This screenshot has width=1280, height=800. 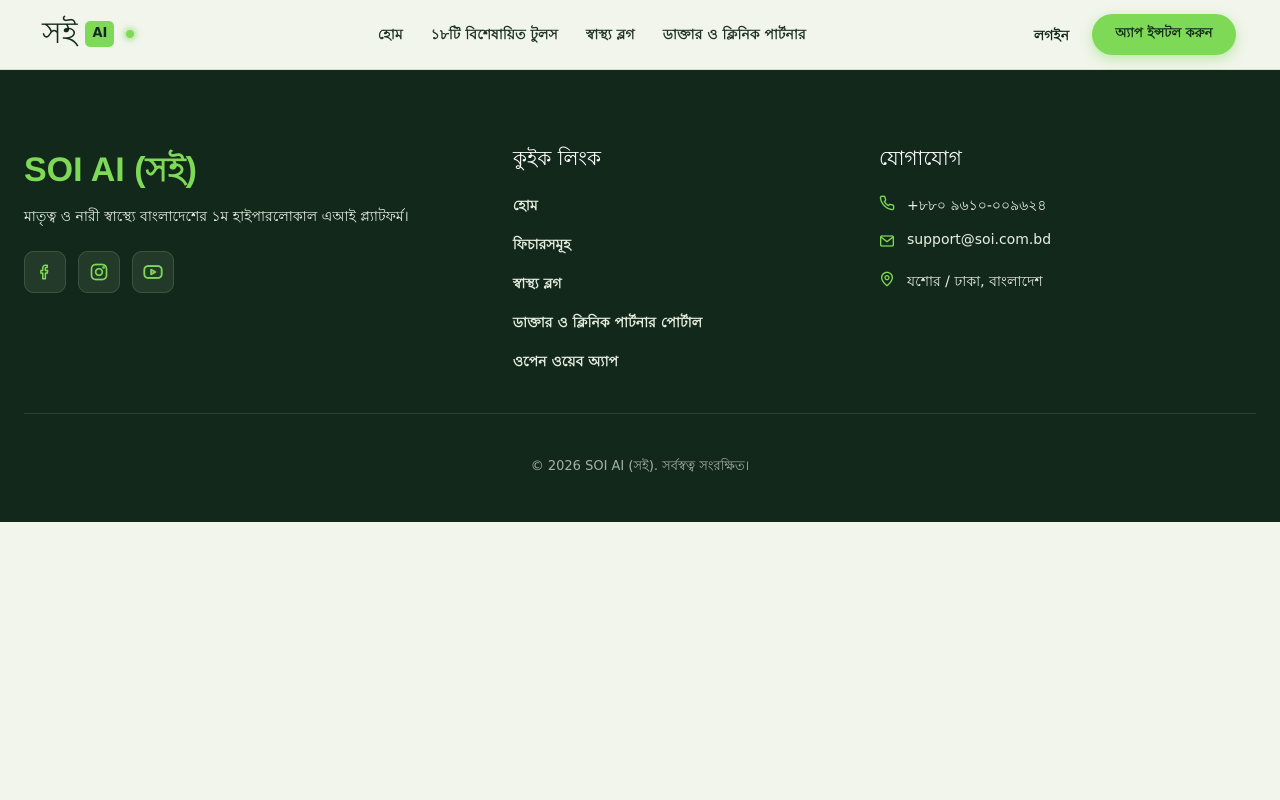 I want to click on quick-link-open-web-app: ওপেন ওয়েব অ্যাপ, so click(x=607, y=369).